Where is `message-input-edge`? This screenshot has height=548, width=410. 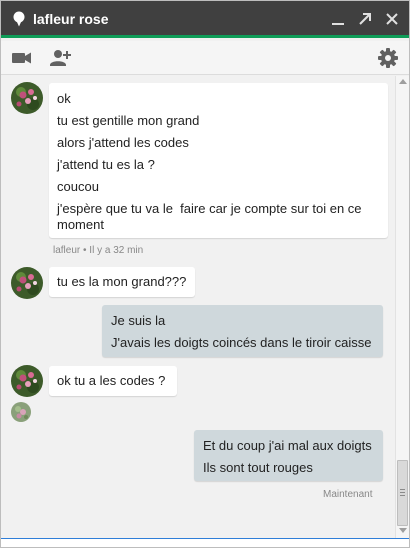
message-input-edge is located at coordinates (205, 542).